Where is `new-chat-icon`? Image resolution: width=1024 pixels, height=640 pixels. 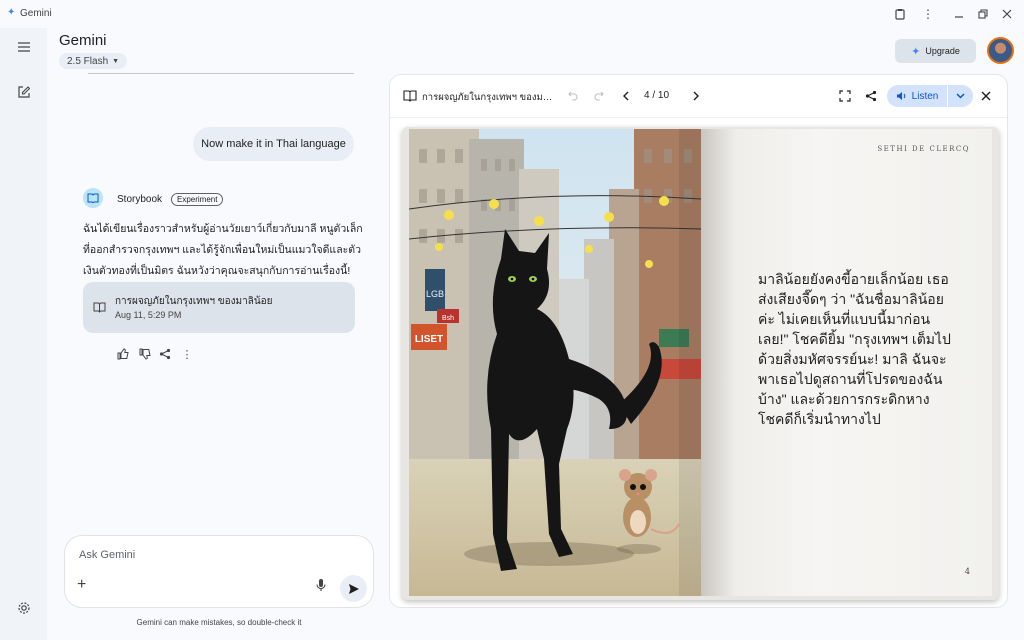
new-chat-icon is located at coordinates (24, 92).